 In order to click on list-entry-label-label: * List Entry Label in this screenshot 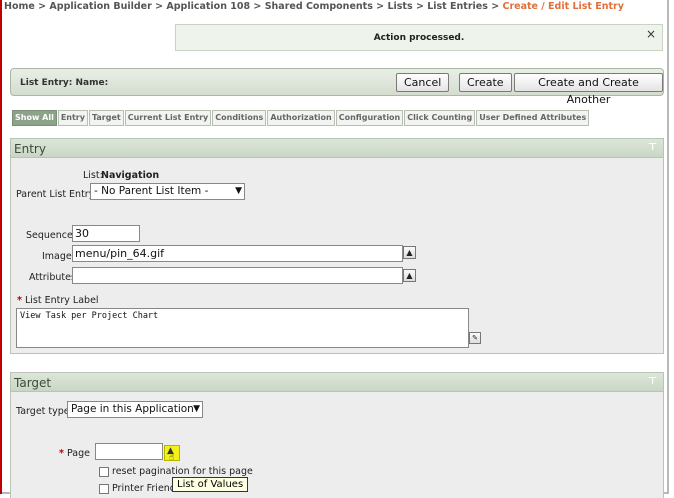, I will do `click(58, 300)`.